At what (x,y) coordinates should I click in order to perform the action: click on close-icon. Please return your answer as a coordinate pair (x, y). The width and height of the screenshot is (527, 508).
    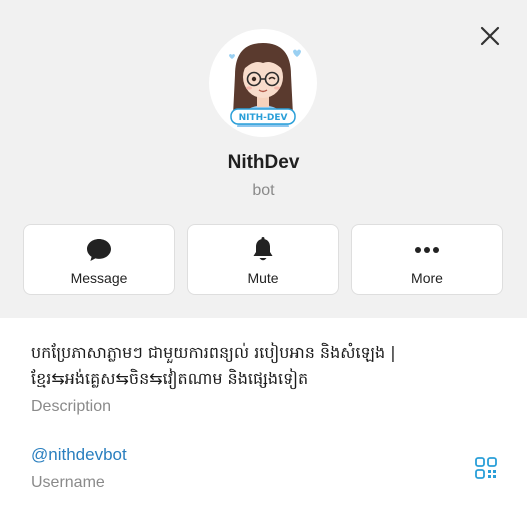
    Looking at the image, I should click on (490, 36).